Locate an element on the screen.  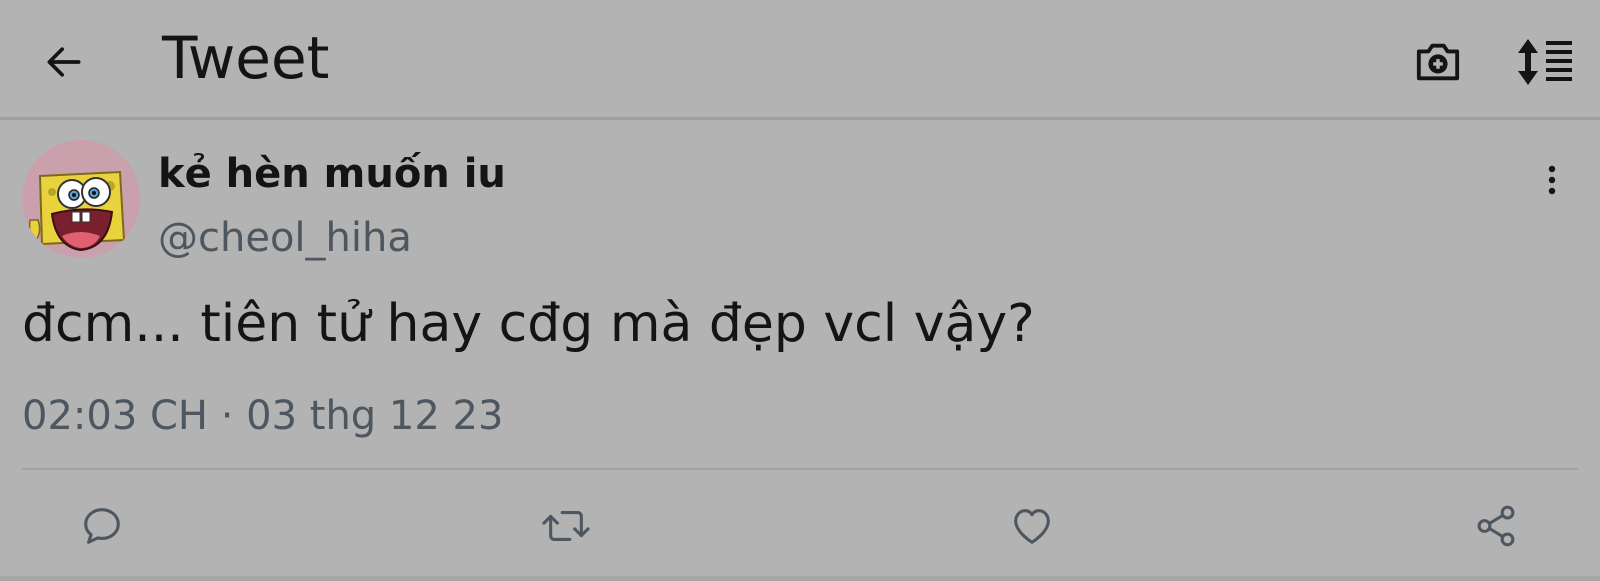
arrow-left-icon is located at coordinates (64, 62).